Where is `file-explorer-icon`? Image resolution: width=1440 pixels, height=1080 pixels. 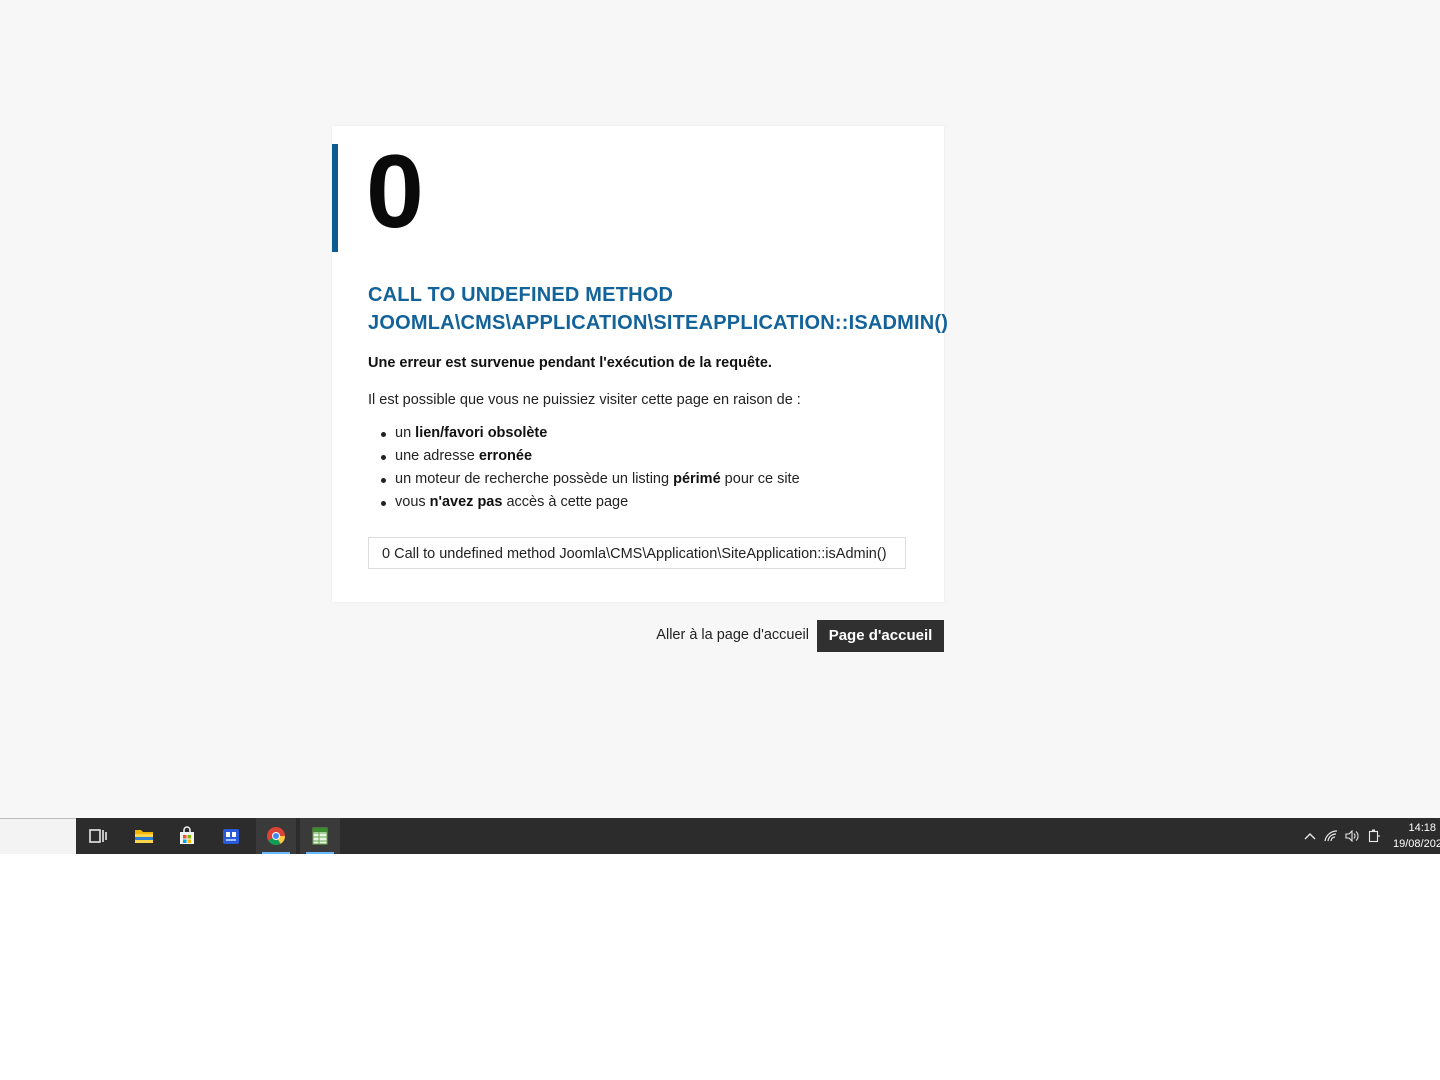
file-explorer-icon is located at coordinates (144, 836).